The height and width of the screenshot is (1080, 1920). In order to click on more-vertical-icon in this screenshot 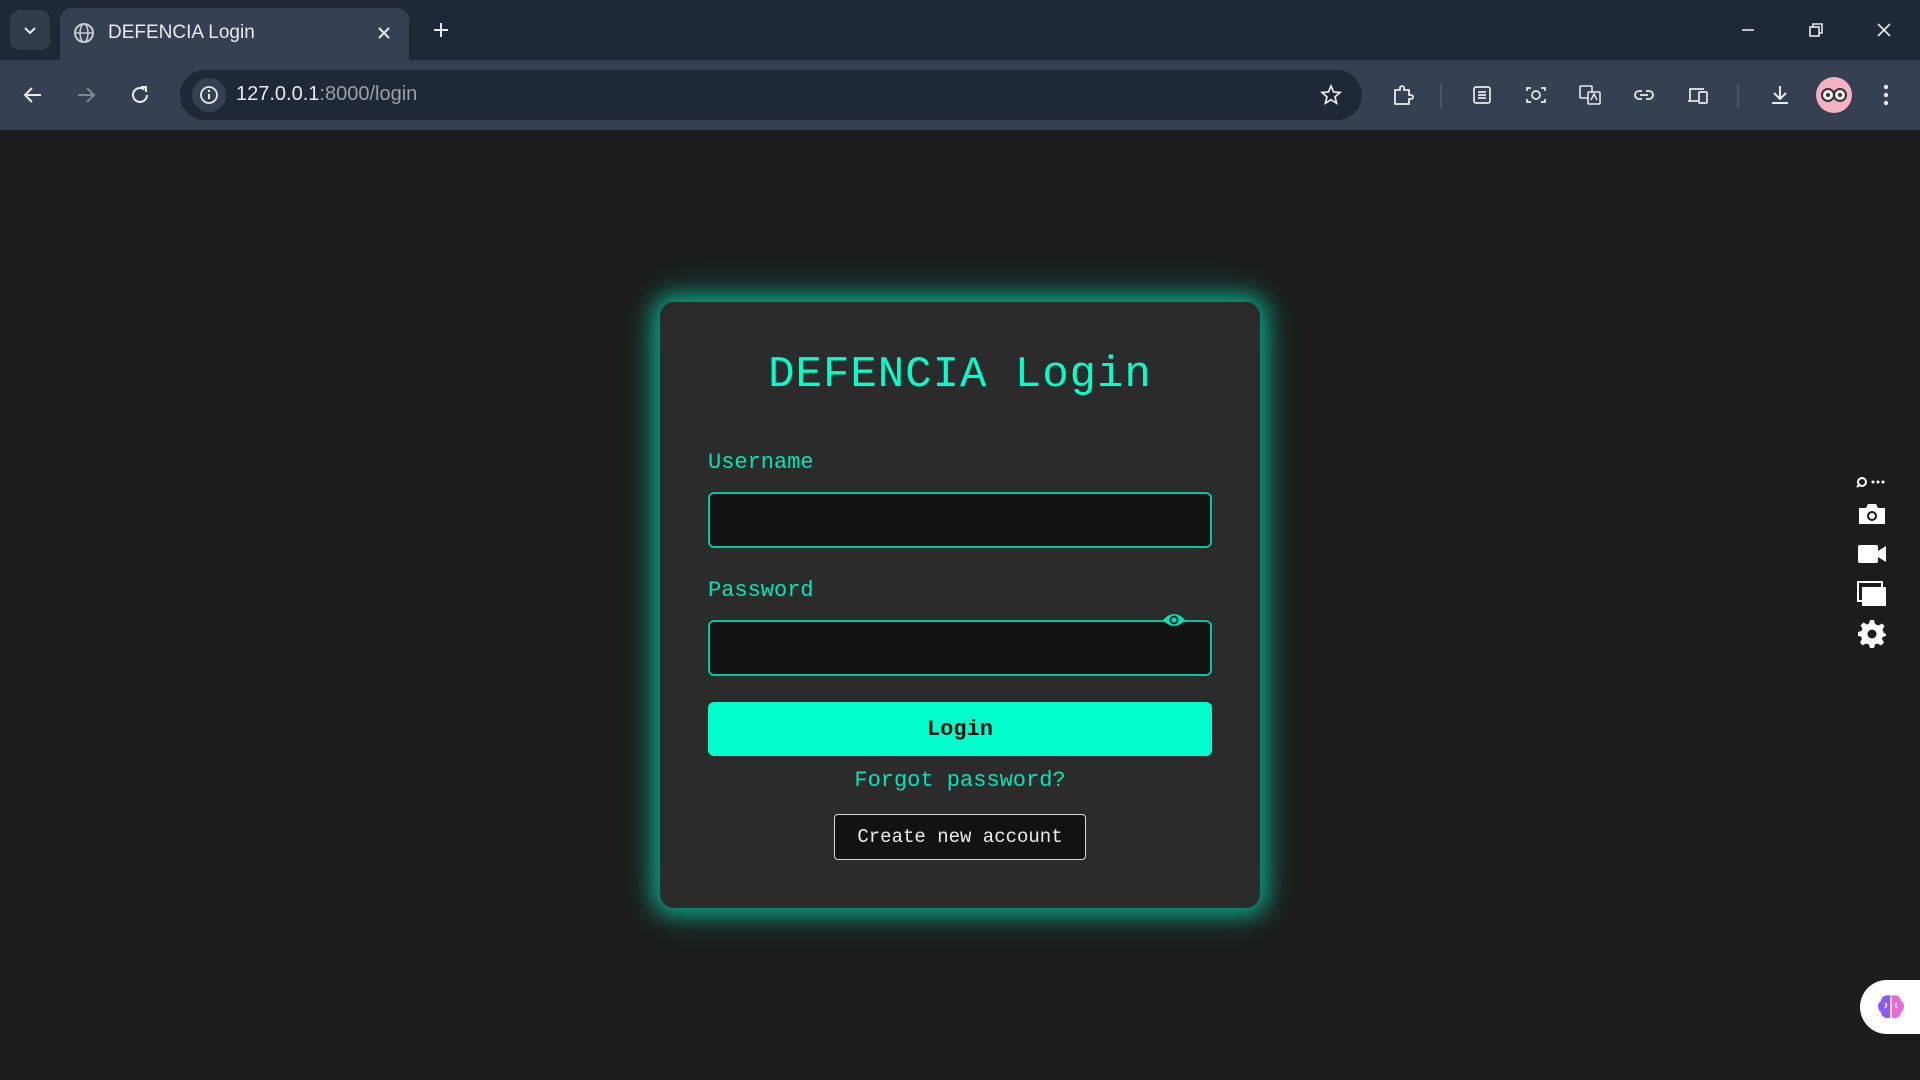, I will do `click(1886, 95)`.